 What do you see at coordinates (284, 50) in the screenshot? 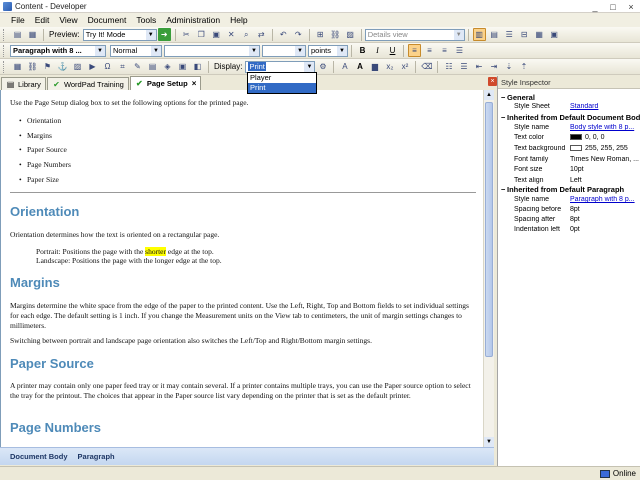
I see `font-size-select: ▼` at bounding box center [284, 50].